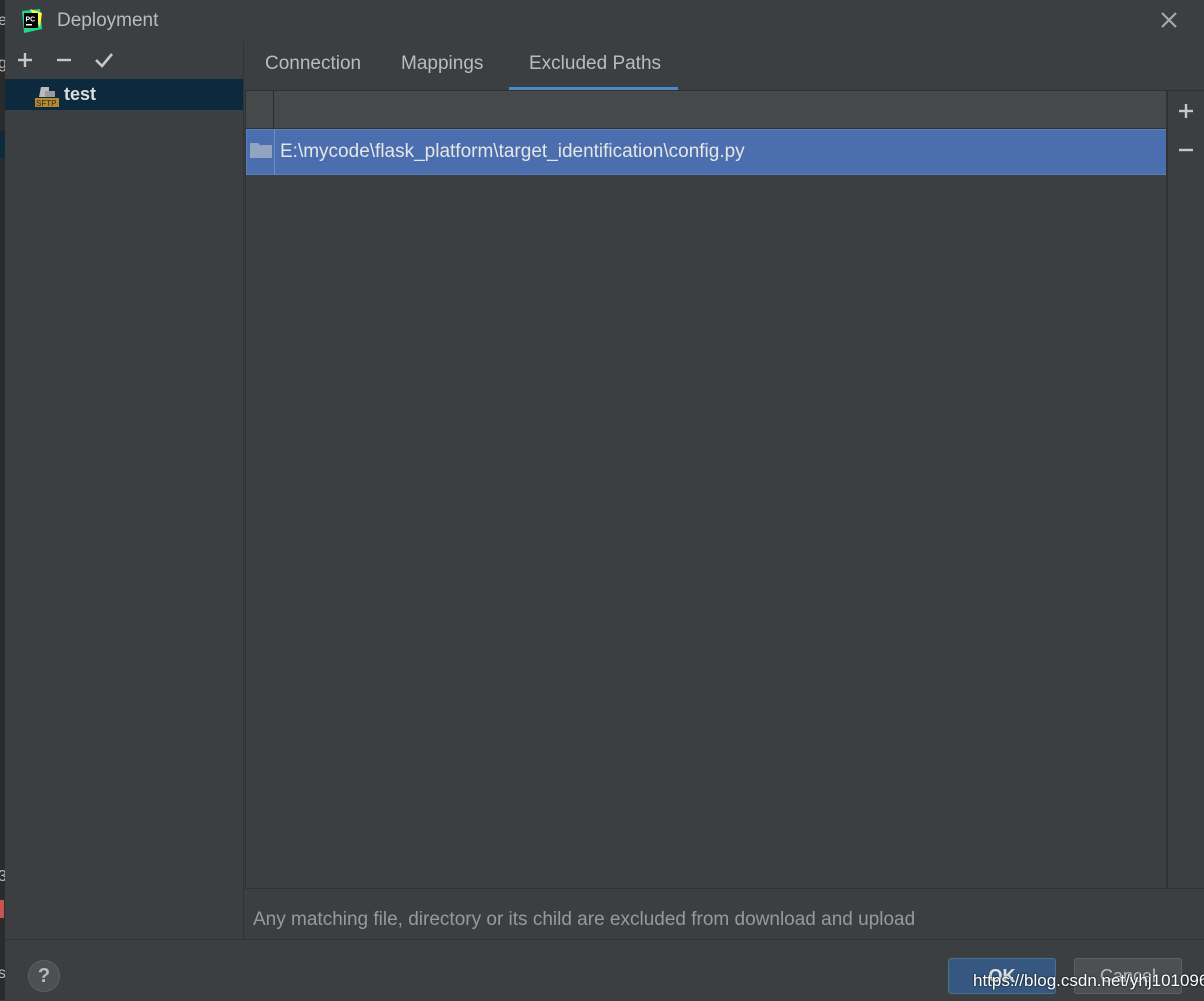 The image size is (1204, 1001). What do you see at coordinates (724, 66) in the screenshot?
I see `tab-bar: Connection Mappings Excluded Paths` at bounding box center [724, 66].